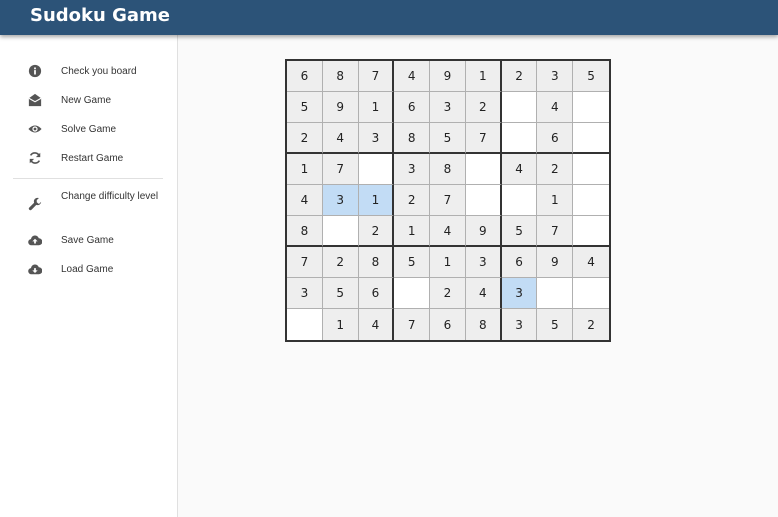 This screenshot has height=517, width=778. Describe the element at coordinates (555, 107) in the screenshot. I see `sudoku-cell-r2c8: 4` at that location.